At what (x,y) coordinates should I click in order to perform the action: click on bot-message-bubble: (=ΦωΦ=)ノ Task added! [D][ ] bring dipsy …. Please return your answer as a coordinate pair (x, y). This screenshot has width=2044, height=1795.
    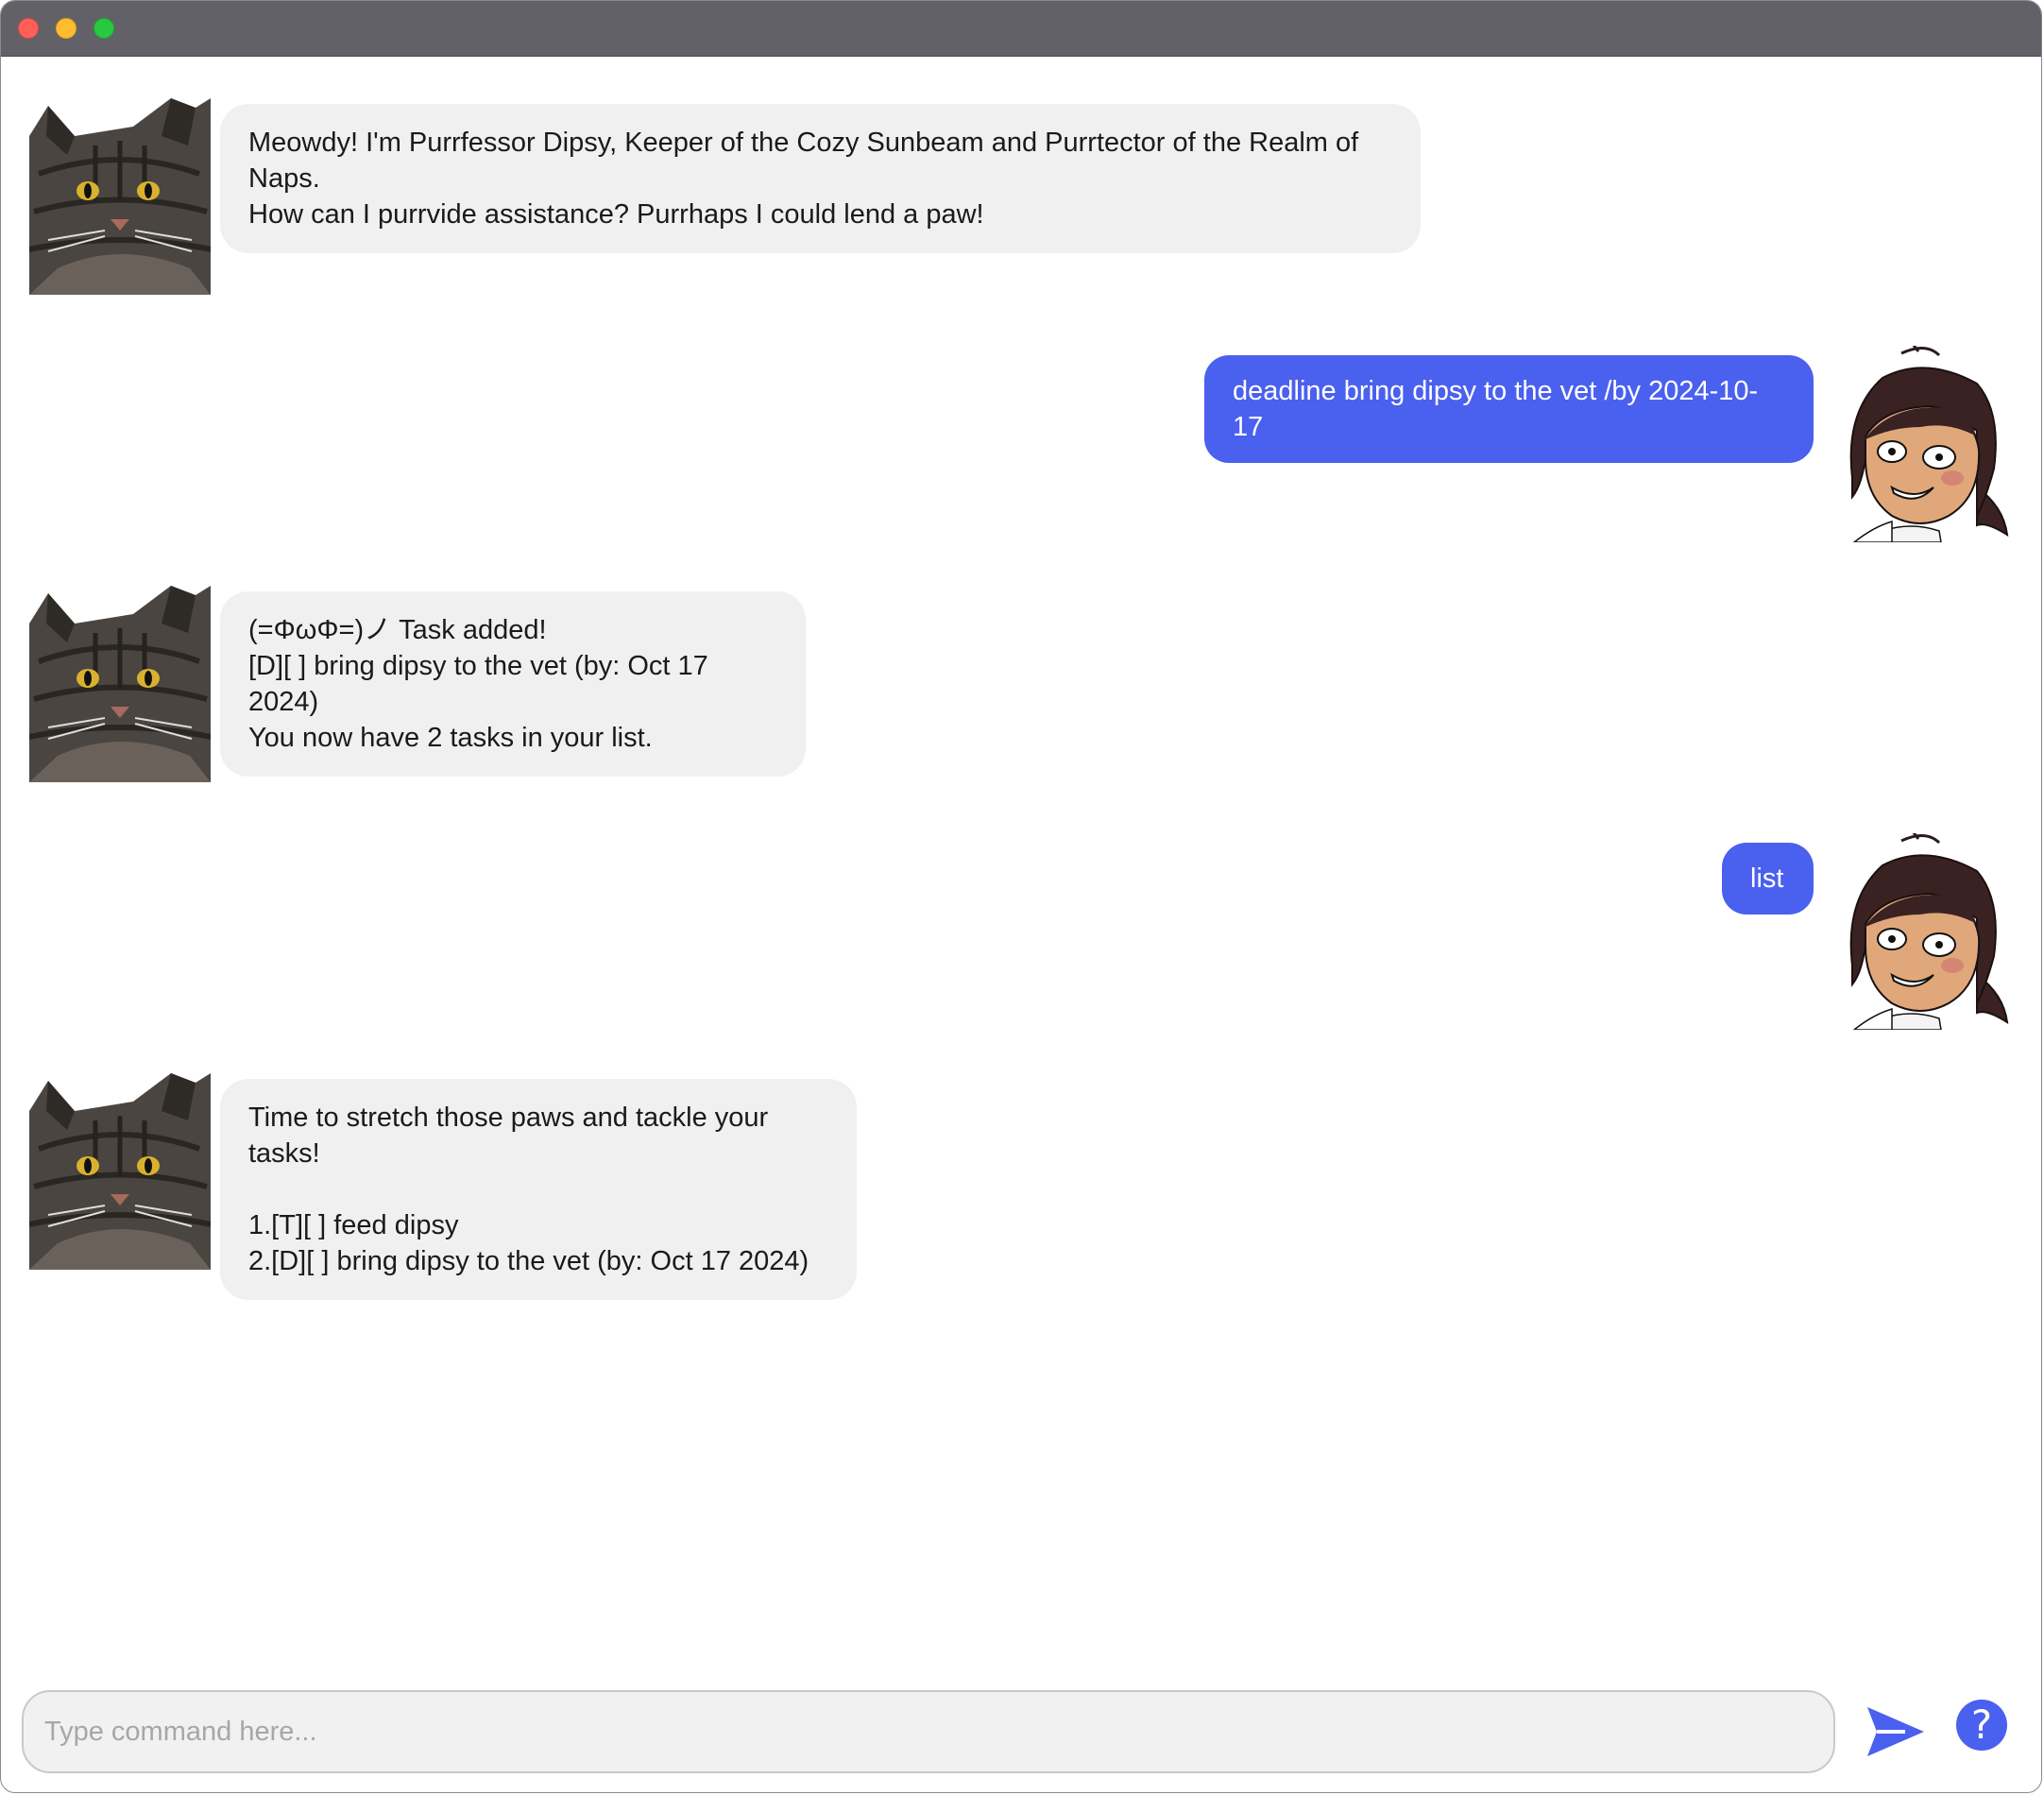
    Looking at the image, I should click on (513, 684).